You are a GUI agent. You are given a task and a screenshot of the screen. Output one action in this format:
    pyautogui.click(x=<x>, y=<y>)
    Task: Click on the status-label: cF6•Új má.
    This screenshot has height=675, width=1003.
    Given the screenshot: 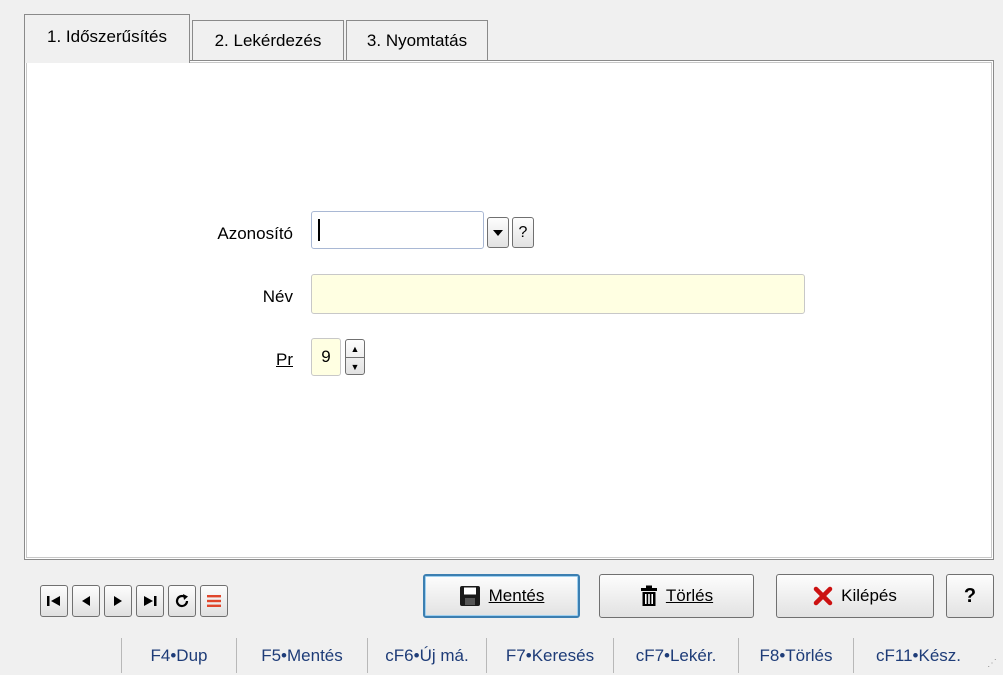 What is the action you would take?
    pyautogui.click(x=427, y=655)
    